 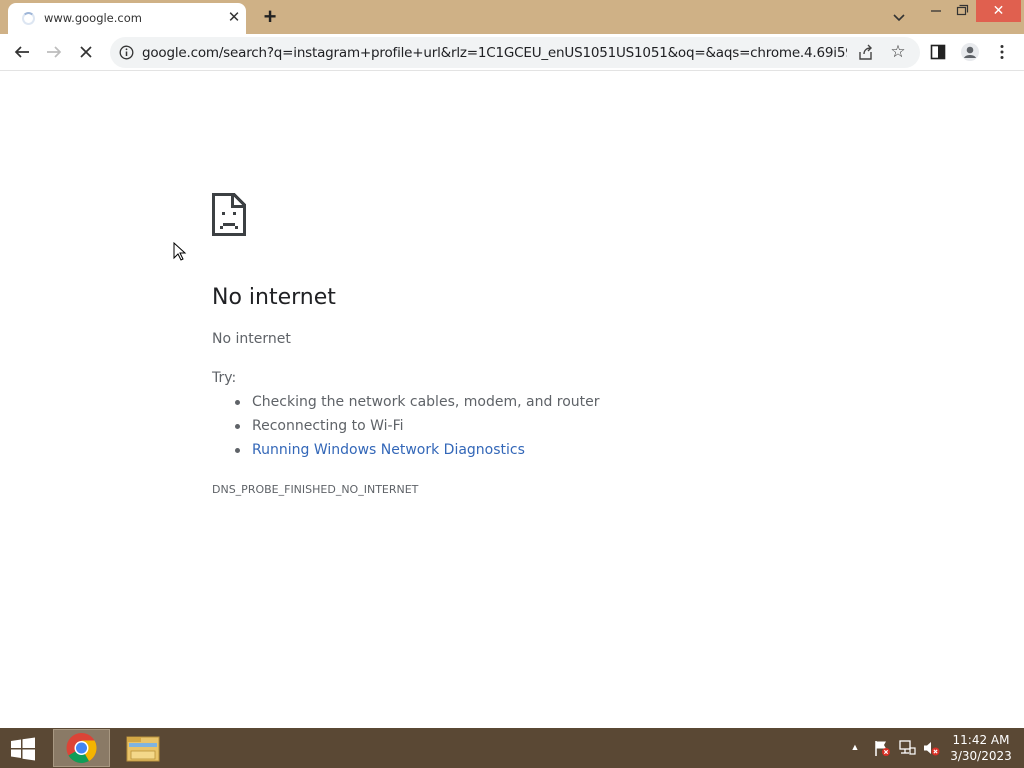 I want to click on menu-icon, so click(x=1002, y=52).